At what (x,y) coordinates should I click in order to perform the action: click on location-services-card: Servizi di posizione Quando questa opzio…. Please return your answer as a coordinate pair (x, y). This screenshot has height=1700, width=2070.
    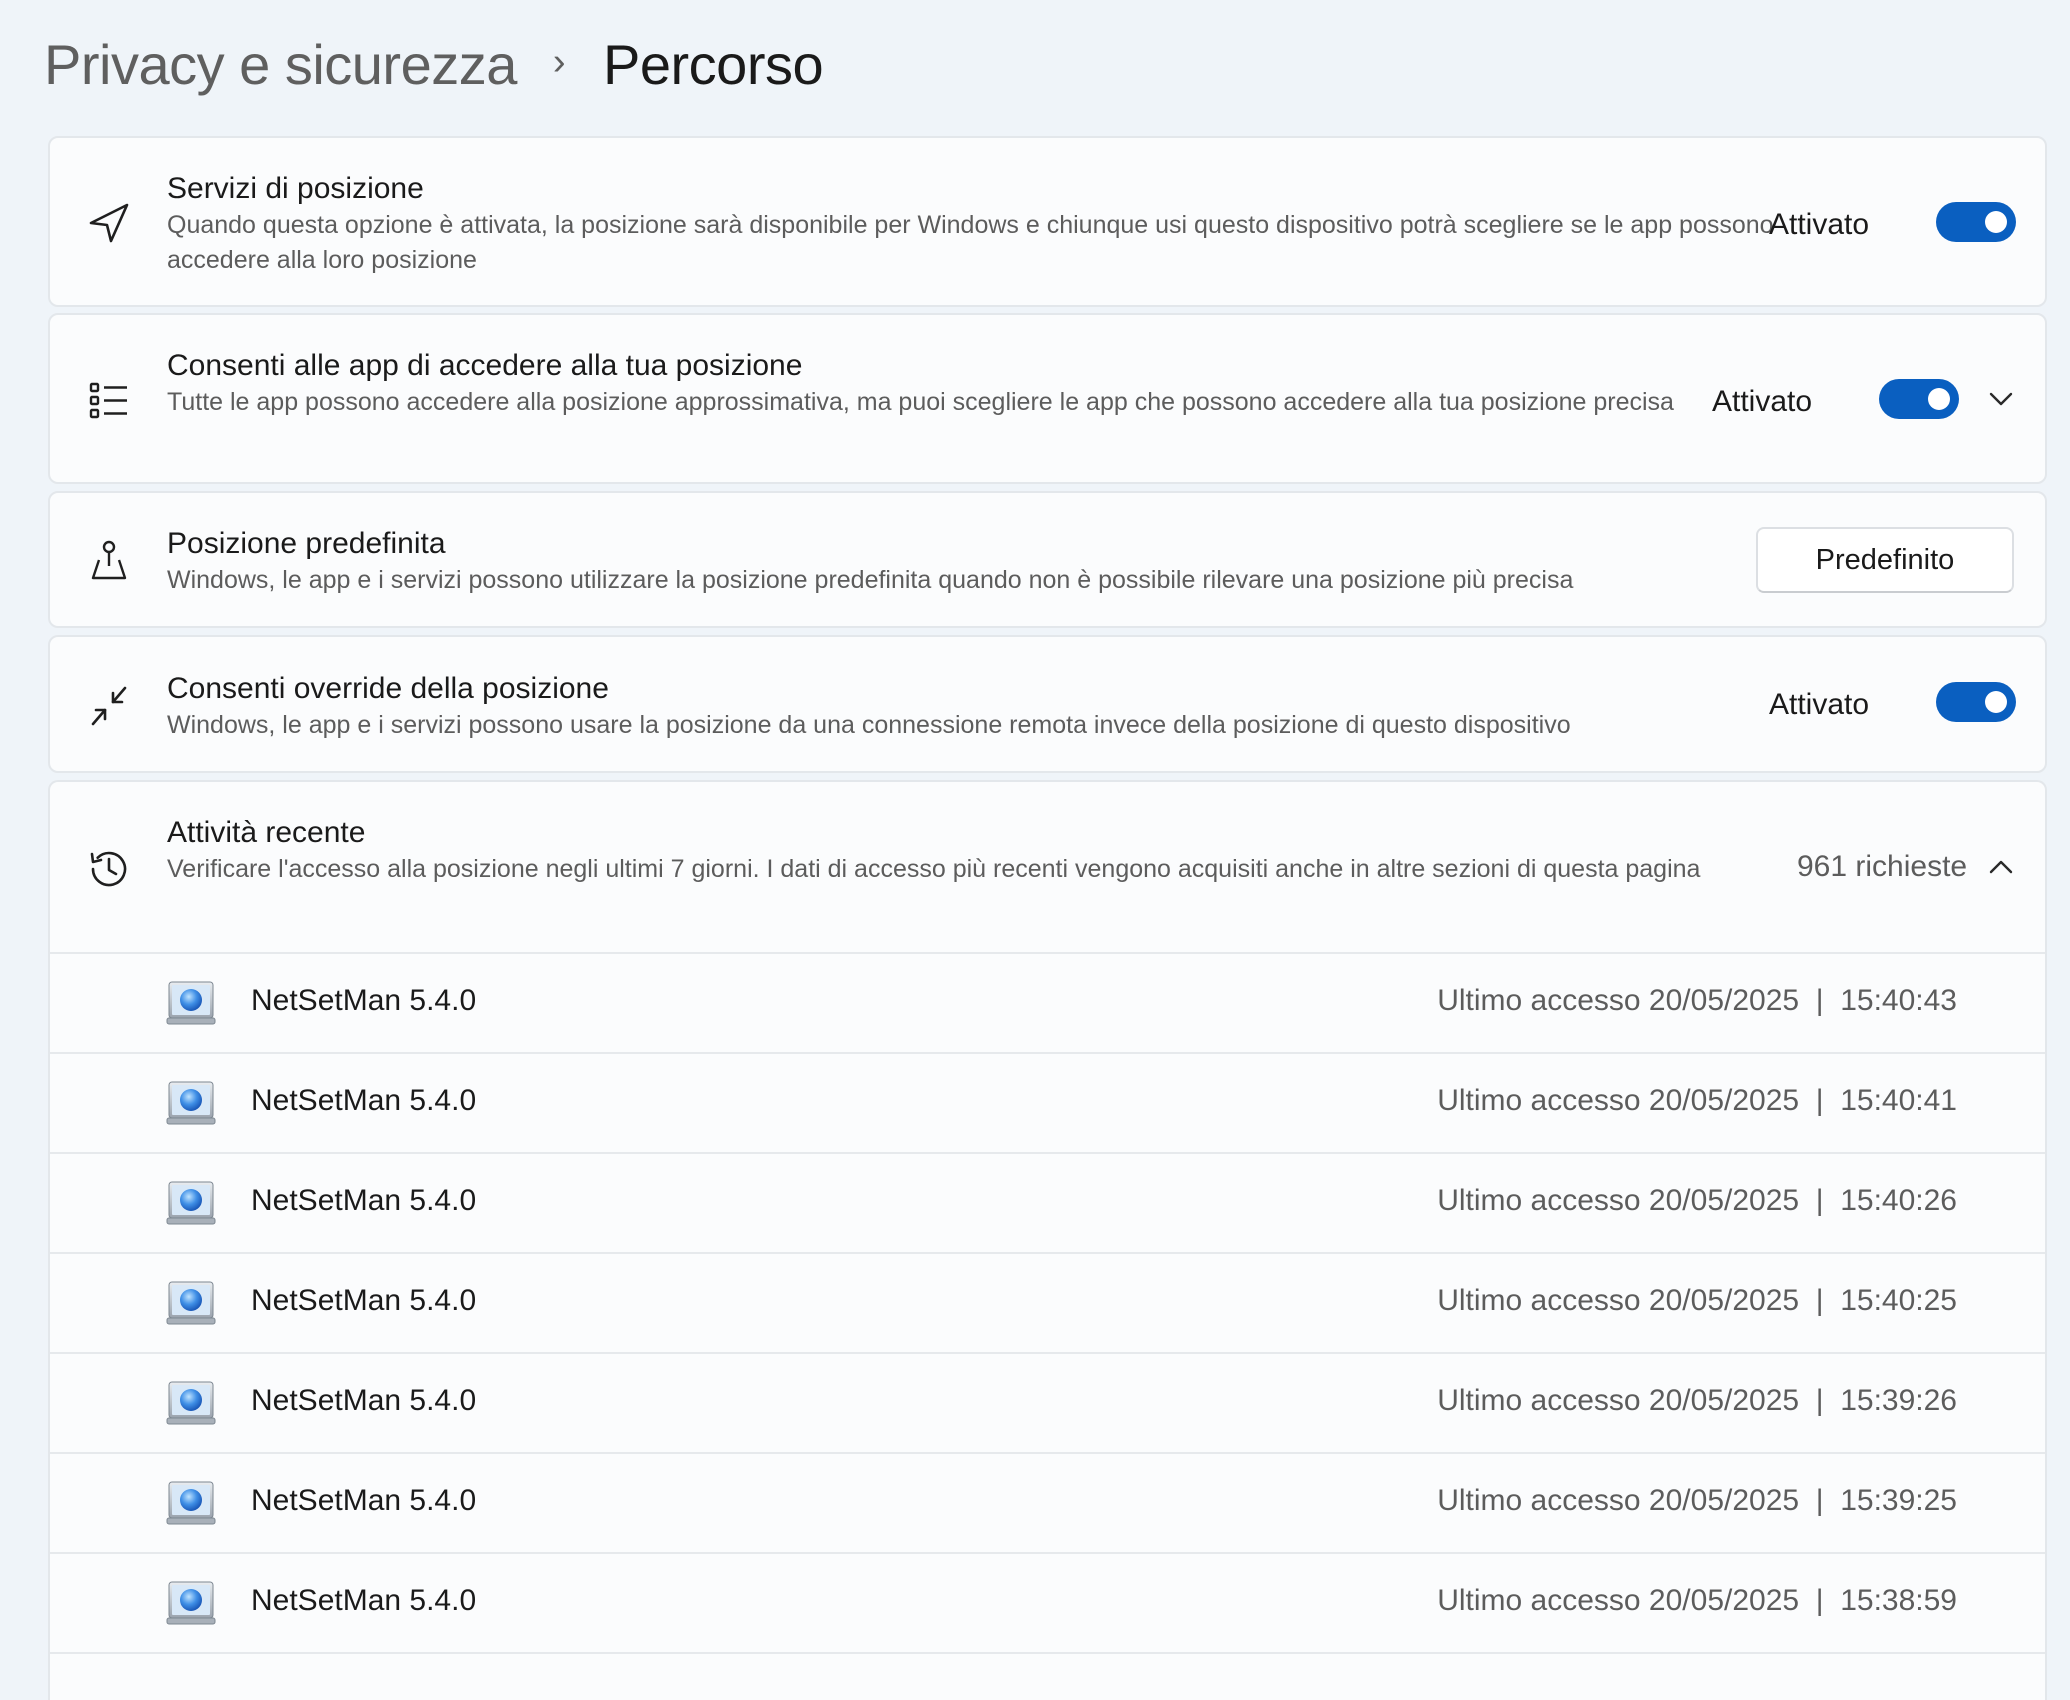
    Looking at the image, I should click on (1047, 221).